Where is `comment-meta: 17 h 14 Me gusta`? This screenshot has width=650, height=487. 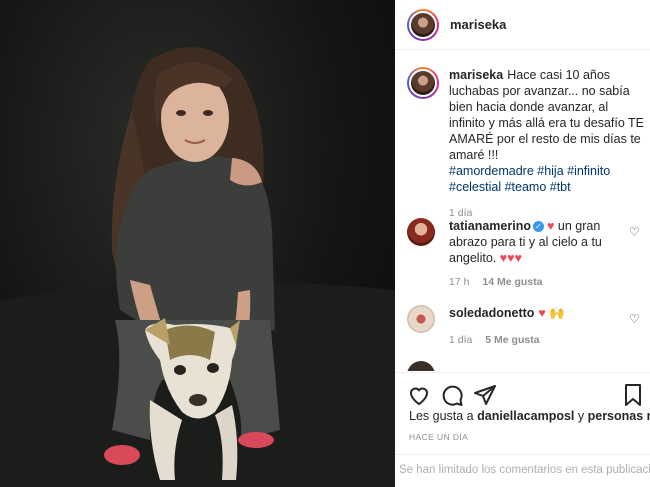 comment-meta: 17 h 14 Me gusta is located at coordinates (548, 282).